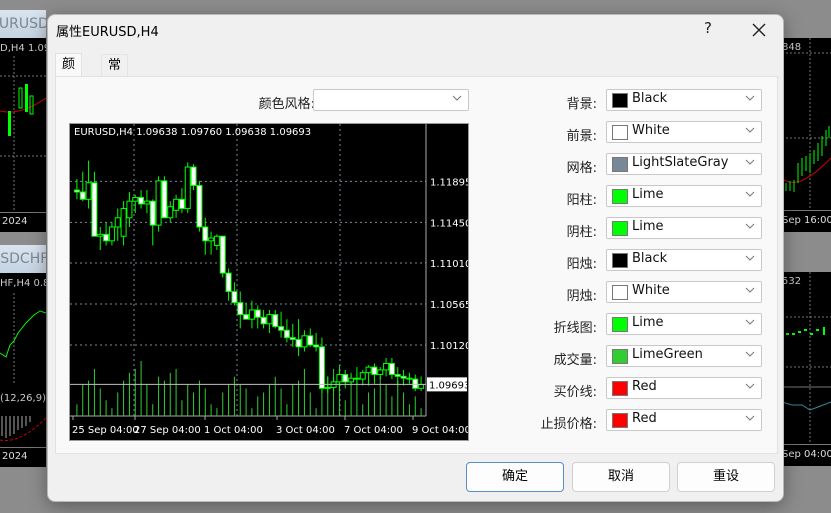  Describe the element at coordinates (286, 104) in the screenshot. I see `color-style-label: 颜色风格:` at that location.